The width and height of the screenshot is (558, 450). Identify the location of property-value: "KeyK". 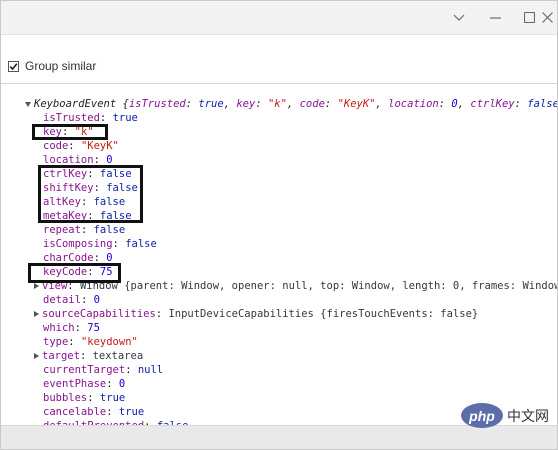
(99, 146).